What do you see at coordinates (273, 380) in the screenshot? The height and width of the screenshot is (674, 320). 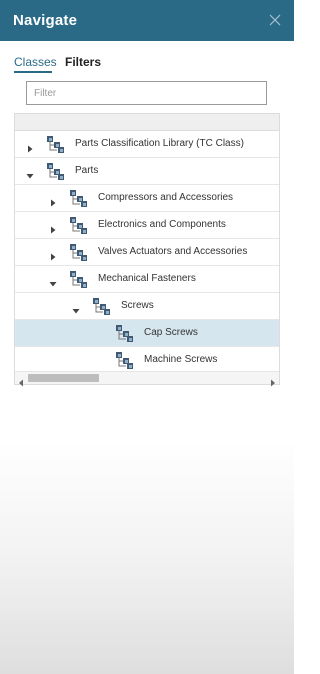 I see `scroll-right-arrow` at bounding box center [273, 380].